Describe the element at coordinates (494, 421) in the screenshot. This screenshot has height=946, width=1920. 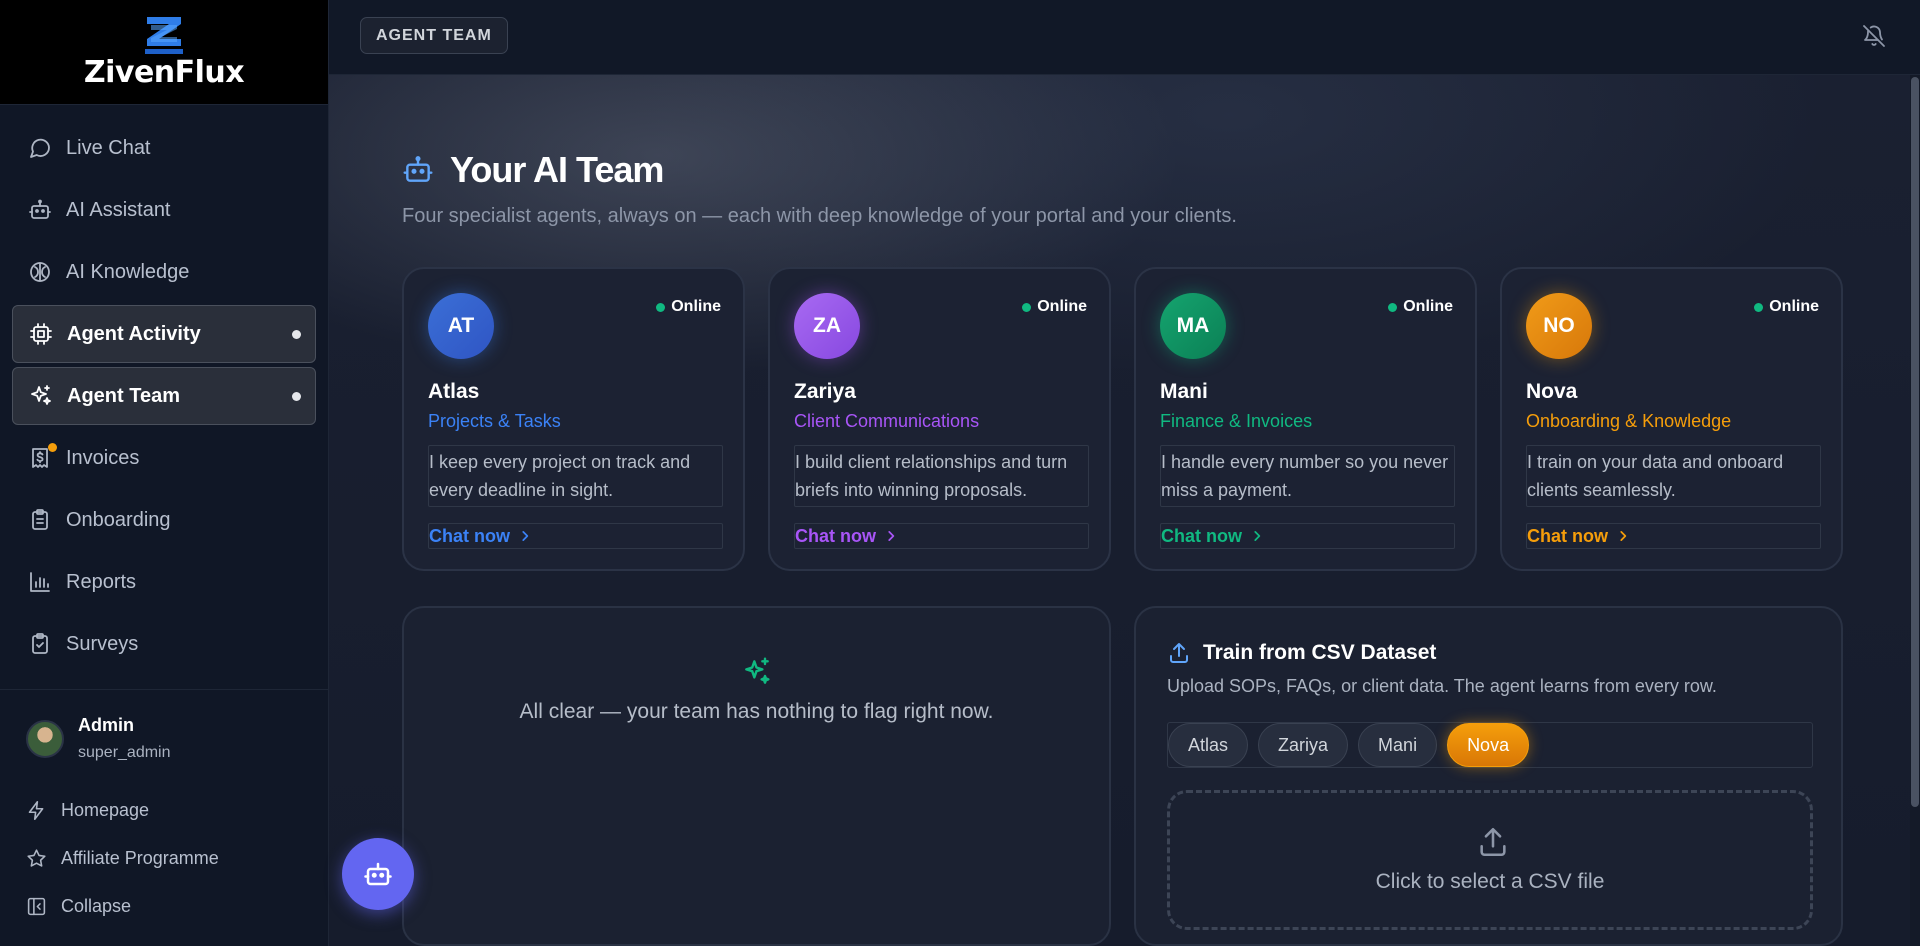
I see `agent-role: Projects & Tasks` at that location.